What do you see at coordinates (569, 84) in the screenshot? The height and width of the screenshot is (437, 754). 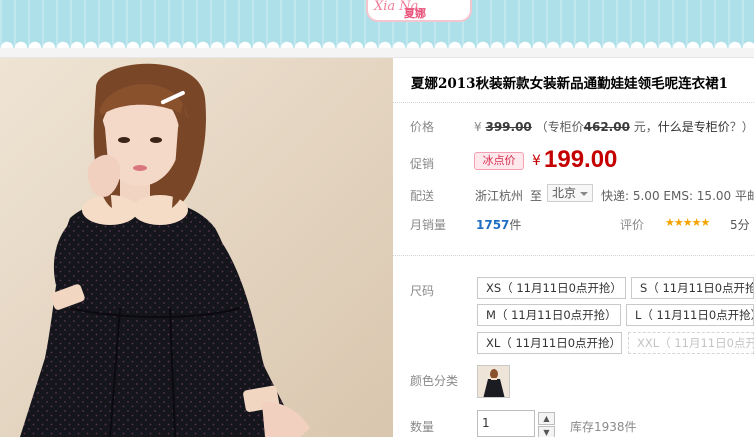 I see `product-title: 夏娜2013秋装新款女装新品通勤娃娃领毛呢连衣裙1` at bounding box center [569, 84].